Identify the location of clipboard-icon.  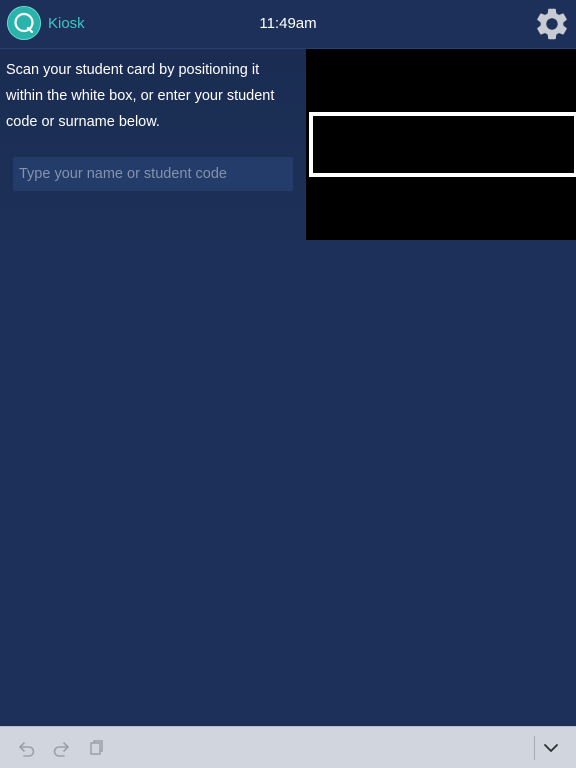
(96, 748).